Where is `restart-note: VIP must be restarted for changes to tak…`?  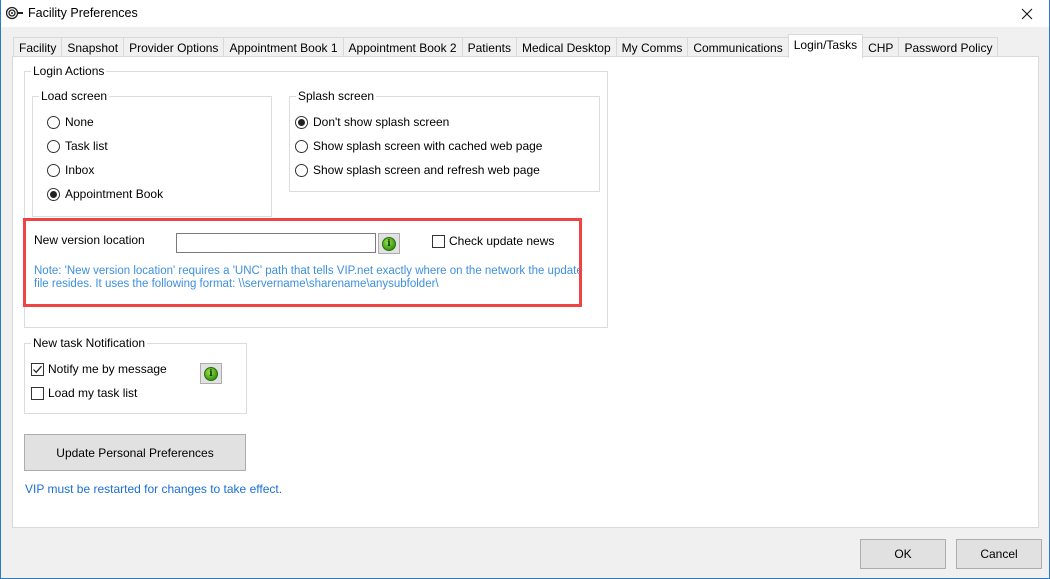 restart-note: VIP must be restarted for changes to tak… is located at coordinates (154, 489).